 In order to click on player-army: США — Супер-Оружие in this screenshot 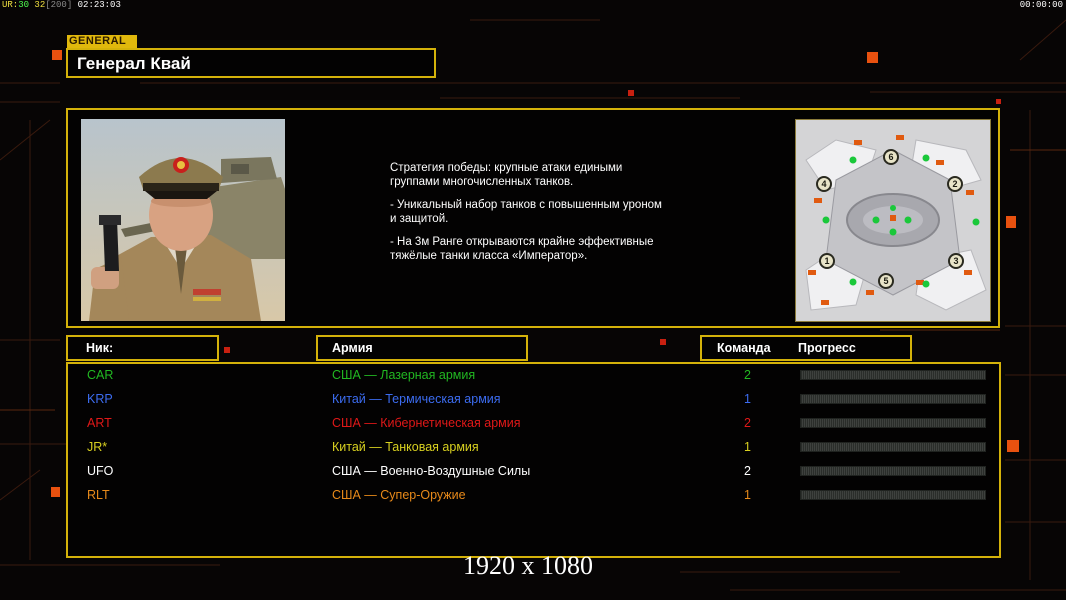, I will do `click(399, 495)`.